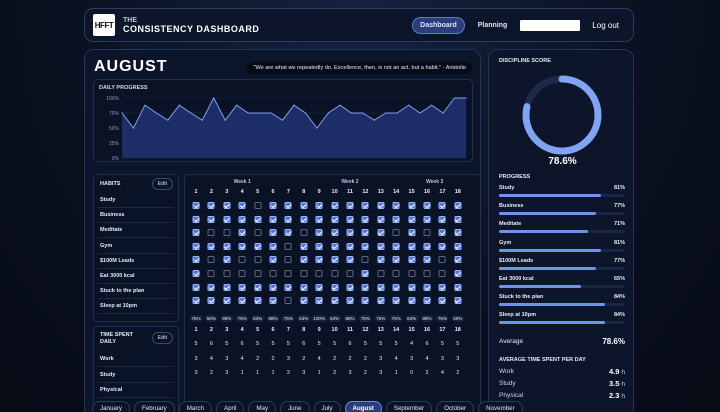 The image size is (720, 412). Describe the element at coordinates (455, 406) in the screenshot. I see `month-button-october: October` at that location.